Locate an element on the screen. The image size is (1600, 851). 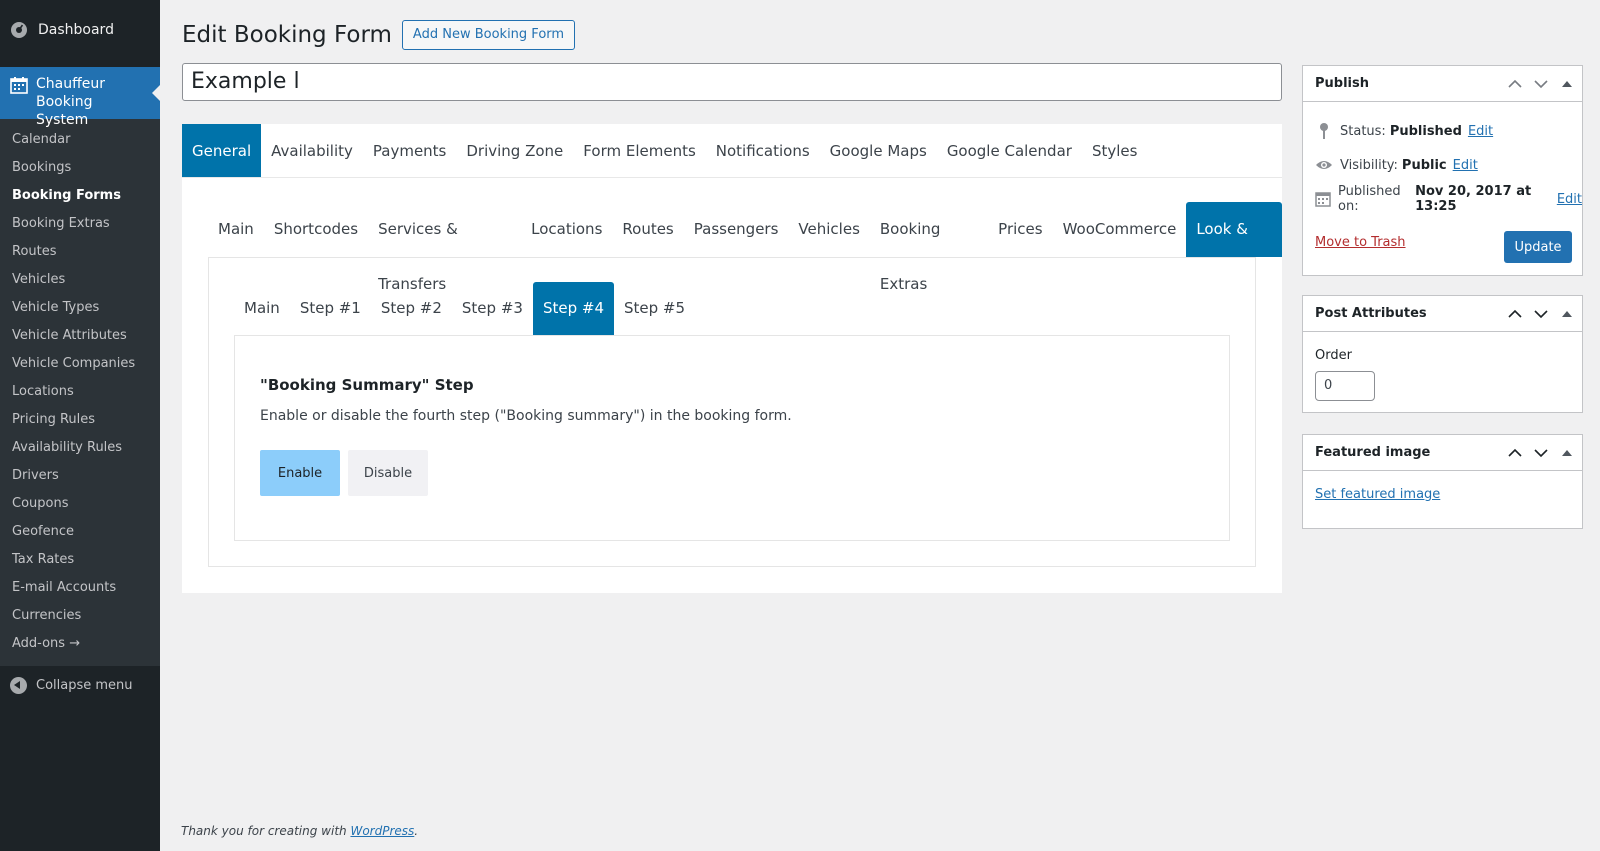
page-header: Edit Booking Form Add New Booking Form is located at coordinates (379, 35).